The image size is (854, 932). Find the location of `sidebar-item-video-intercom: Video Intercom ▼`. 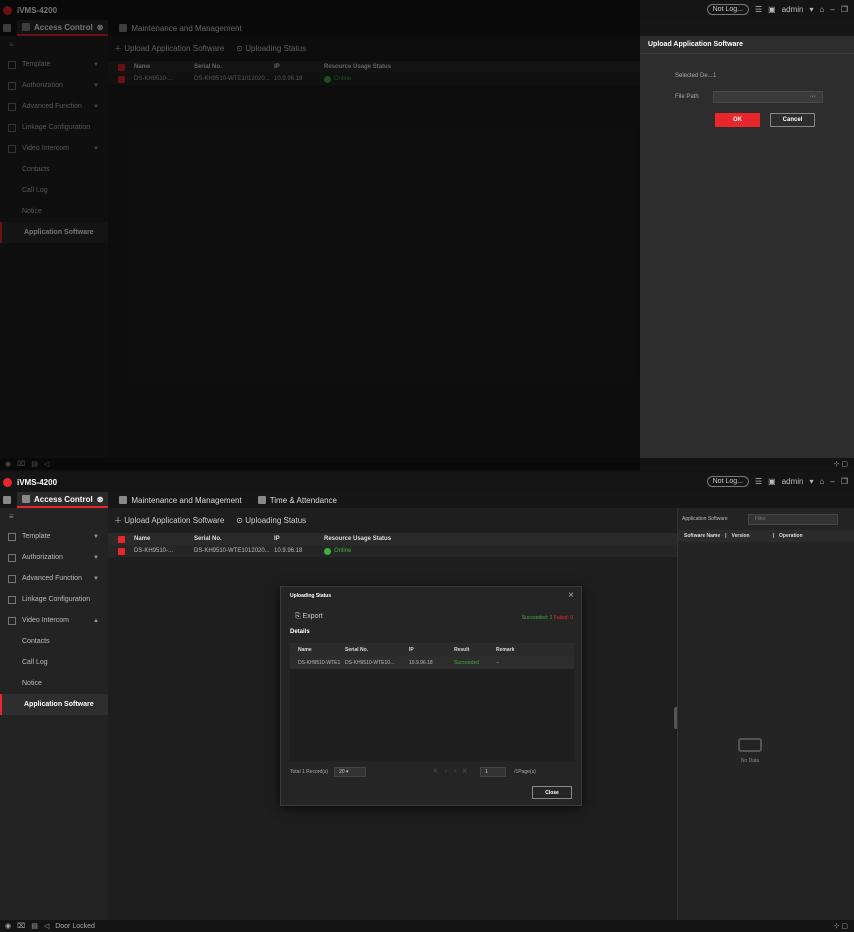

sidebar-item-video-intercom: Video Intercom ▼ is located at coordinates (54, 148).